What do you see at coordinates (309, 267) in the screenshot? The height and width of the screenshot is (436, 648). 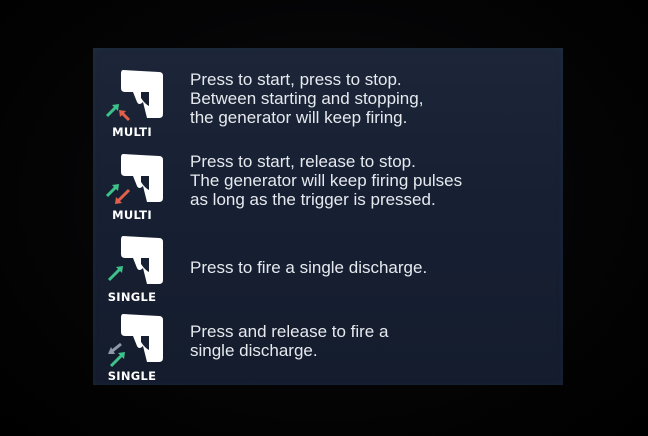 I see `mode-description: Press to fire a single discharge.` at bounding box center [309, 267].